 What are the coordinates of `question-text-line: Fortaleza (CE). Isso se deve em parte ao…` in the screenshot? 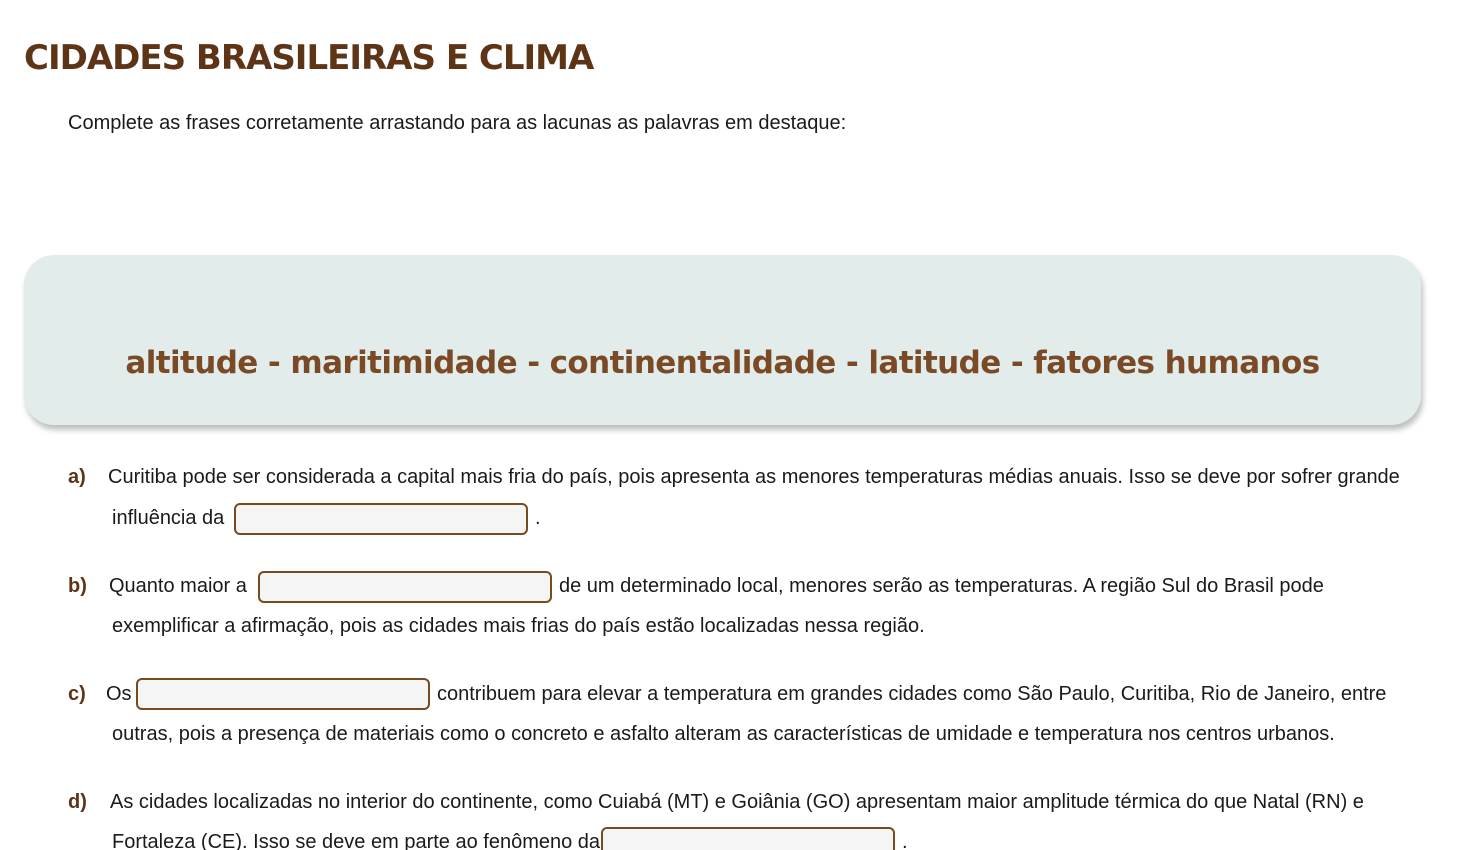 It's located at (356, 840).